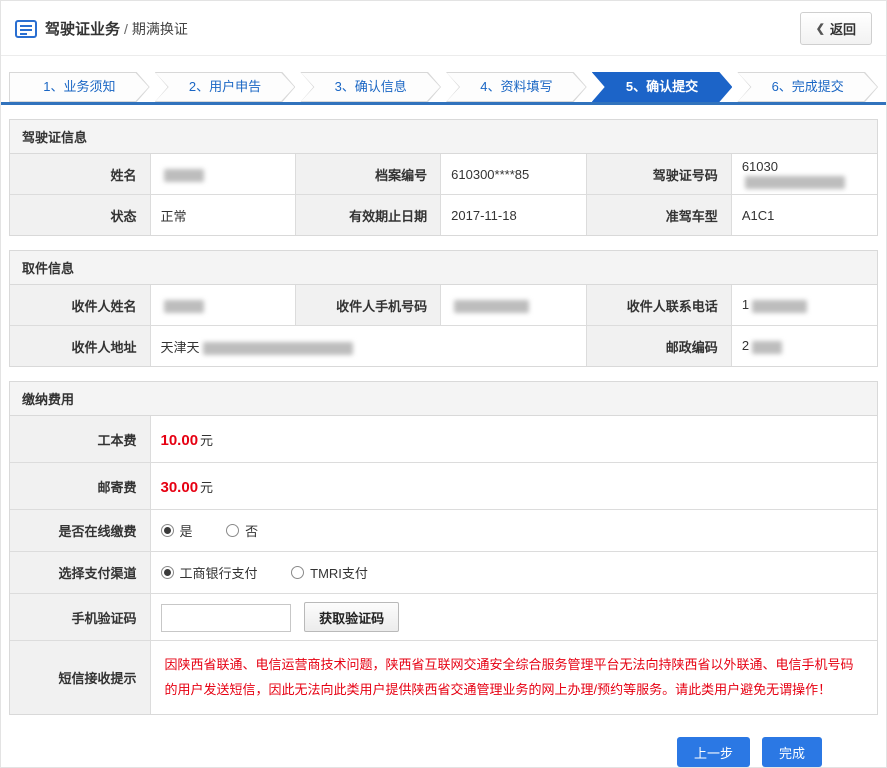 This screenshot has width=887, height=768. I want to click on mailing-fee-amount: 30.00, so click(179, 487).